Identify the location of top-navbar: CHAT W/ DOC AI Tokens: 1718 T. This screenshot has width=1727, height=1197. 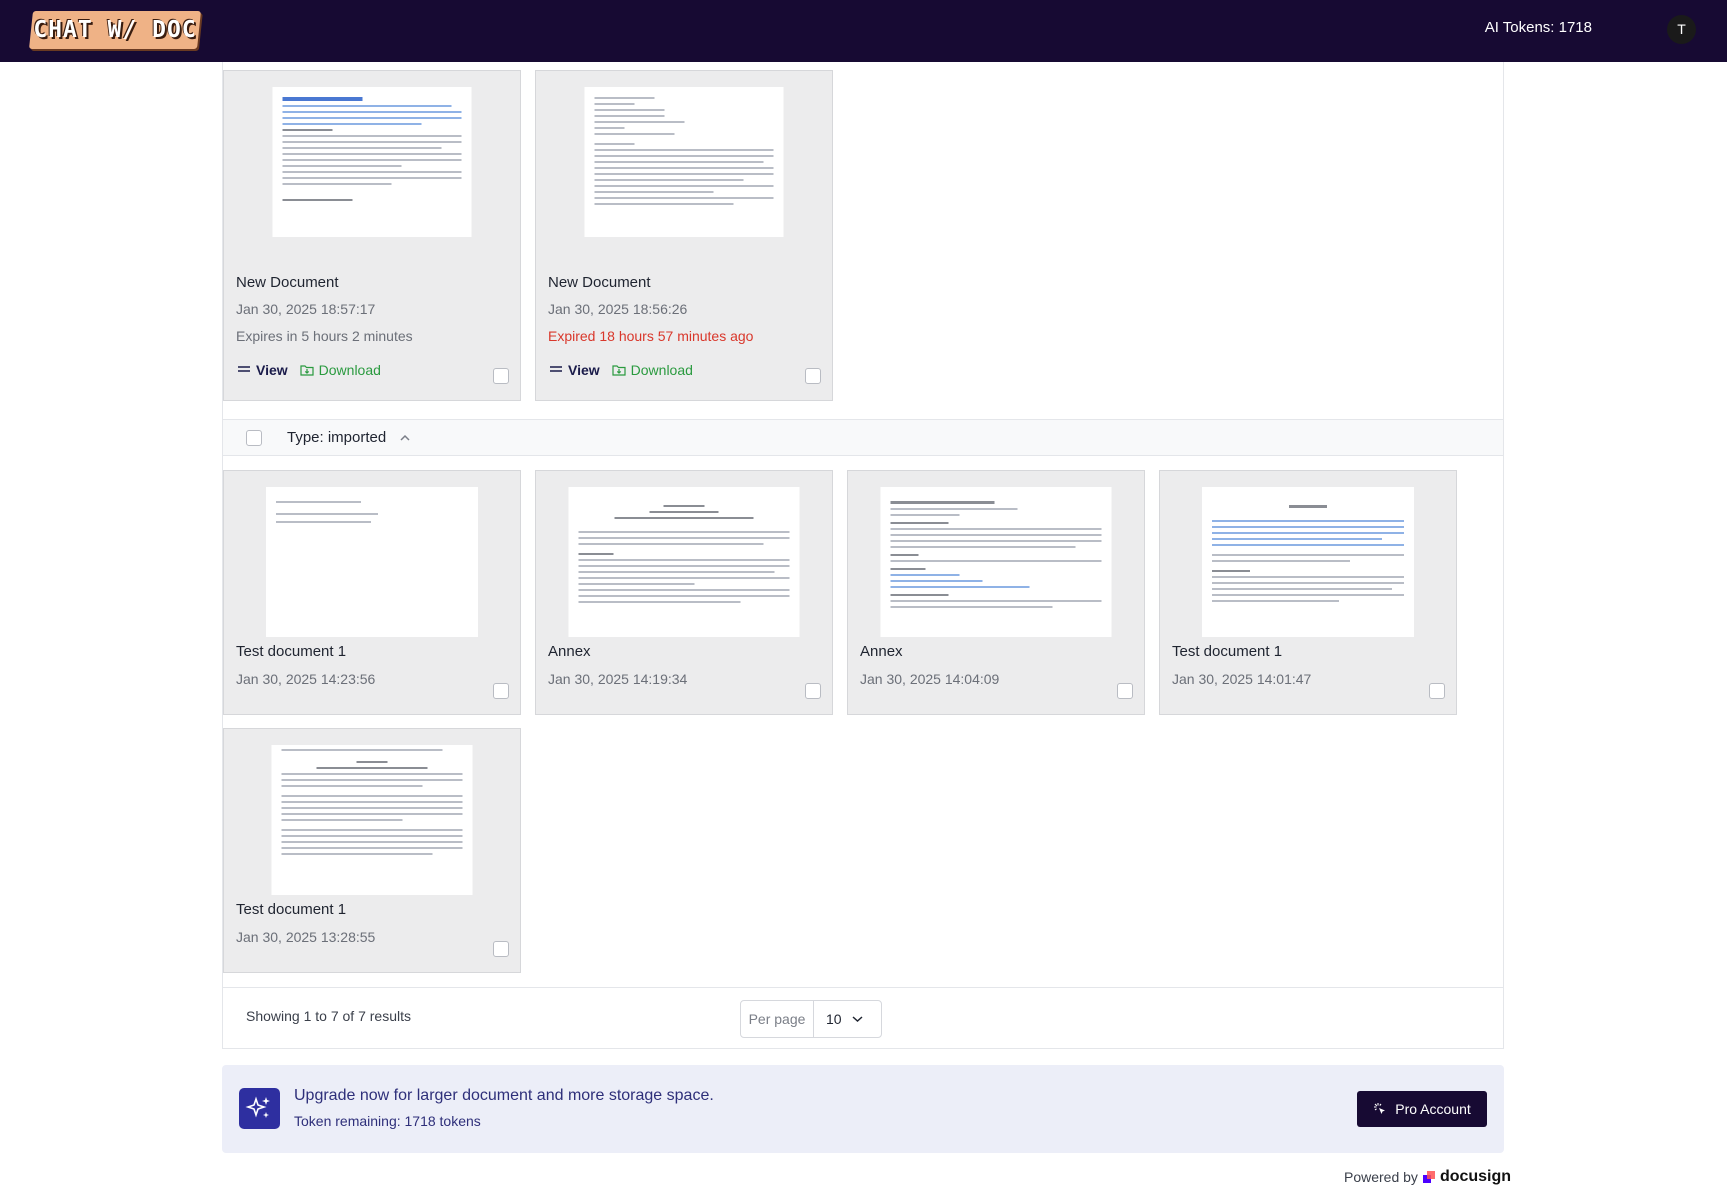
(863, 31).